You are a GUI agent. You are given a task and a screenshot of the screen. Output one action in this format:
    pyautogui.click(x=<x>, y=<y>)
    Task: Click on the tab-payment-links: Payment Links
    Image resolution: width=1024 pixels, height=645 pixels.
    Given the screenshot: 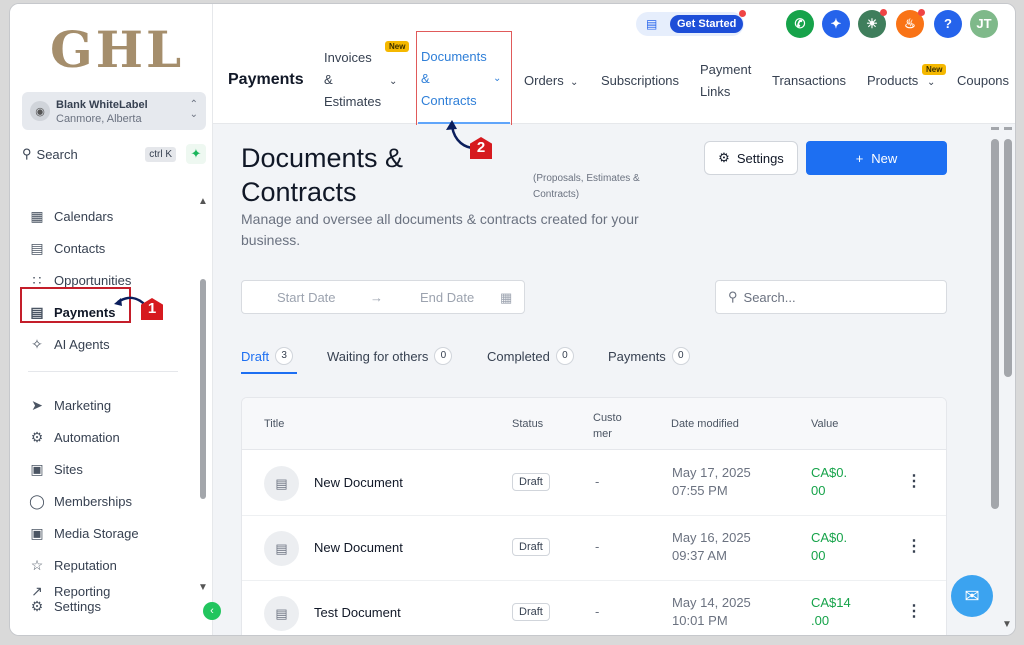 What is the action you would take?
    pyautogui.click(x=725, y=81)
    